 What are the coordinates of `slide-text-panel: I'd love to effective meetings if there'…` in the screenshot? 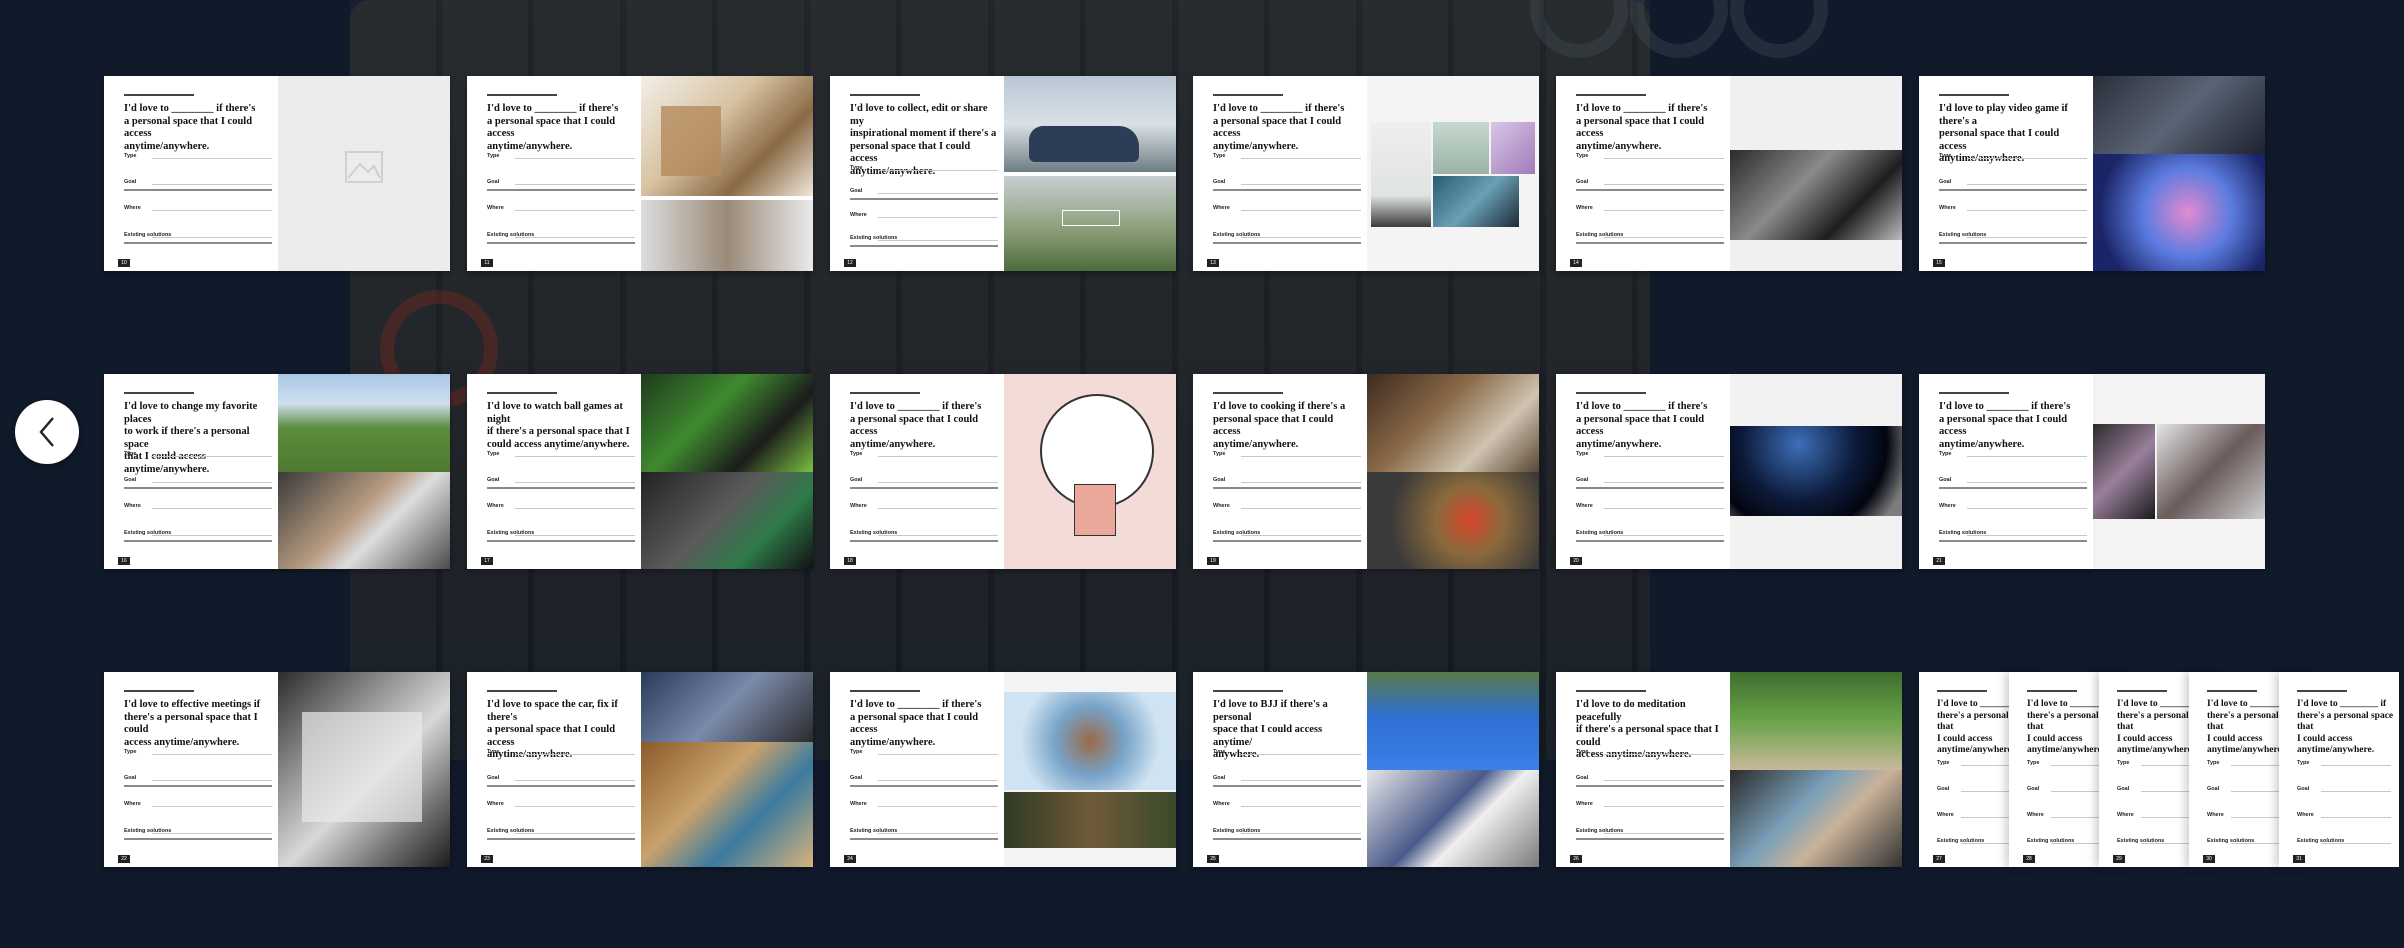 It's located at (191, 769).